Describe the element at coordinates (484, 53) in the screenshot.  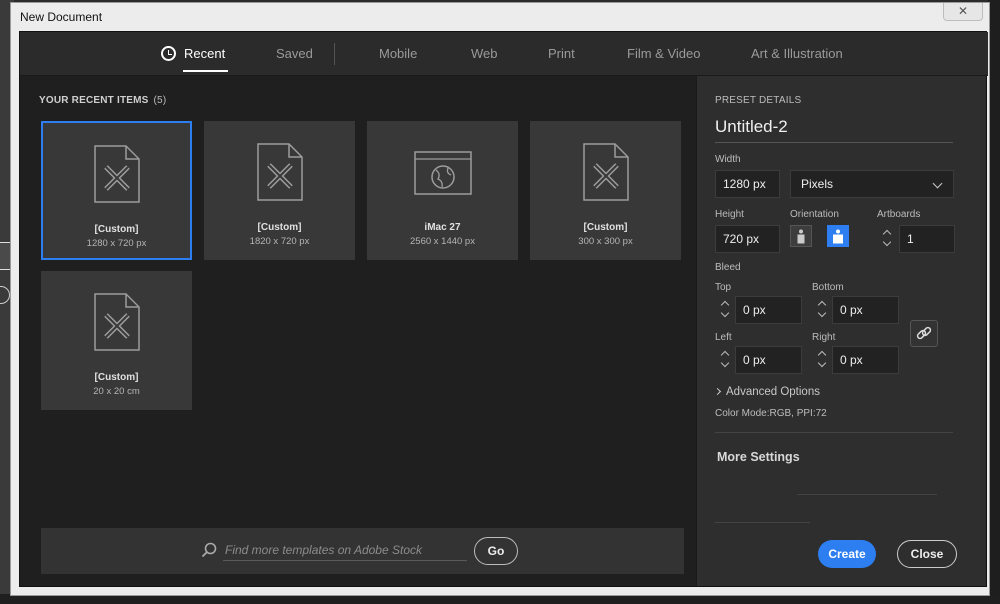
I see `tab-web: Web` at that location.